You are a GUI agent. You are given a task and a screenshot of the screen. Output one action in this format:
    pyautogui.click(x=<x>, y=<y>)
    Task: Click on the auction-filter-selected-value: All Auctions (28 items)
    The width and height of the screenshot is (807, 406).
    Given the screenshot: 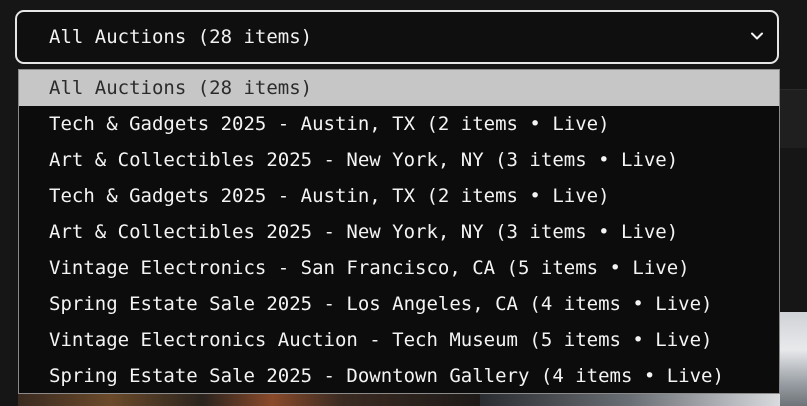 What is the action you would take?
    pyautogui.click(x=181, y=37)
    